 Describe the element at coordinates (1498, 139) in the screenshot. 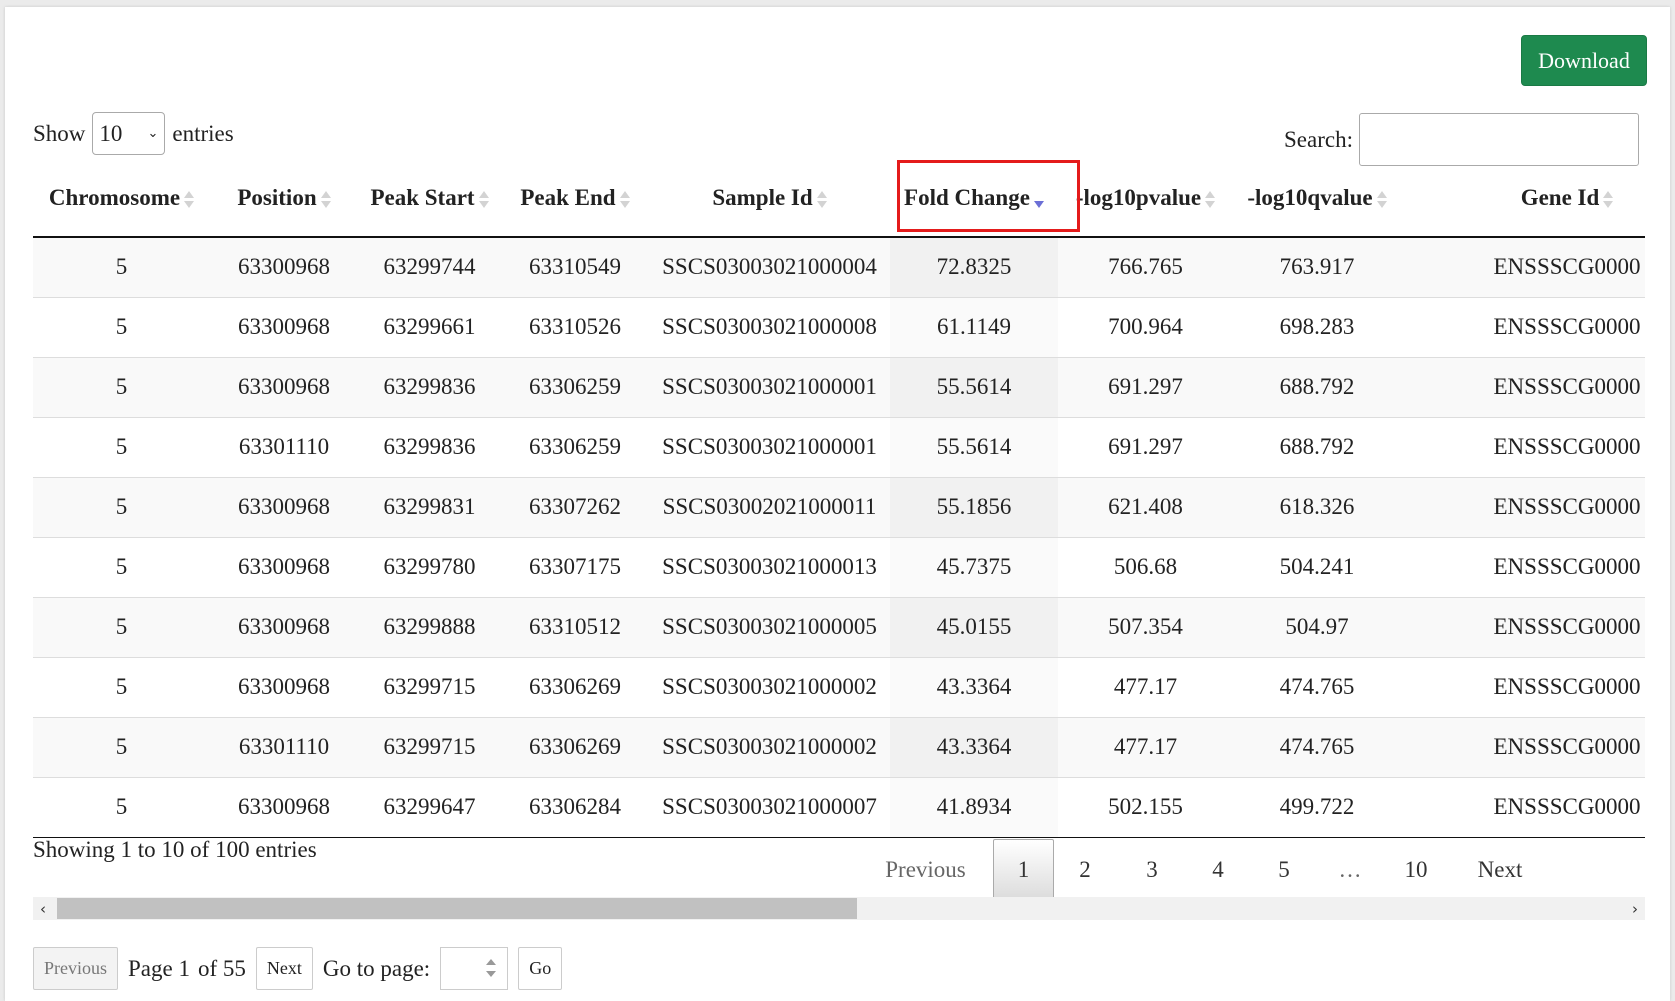

I see `search-input` at that location.